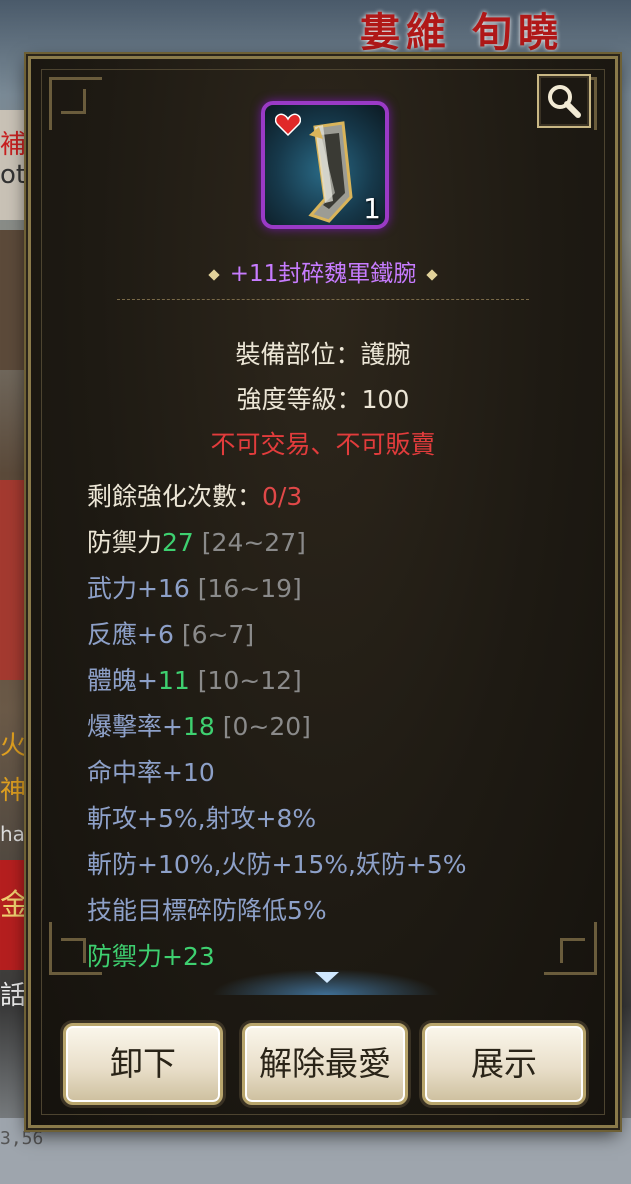 The width and height of the screenshot is (631, 1184). I want to click on physique-stat: 體魄+11 [10~12], so click(194, 679).